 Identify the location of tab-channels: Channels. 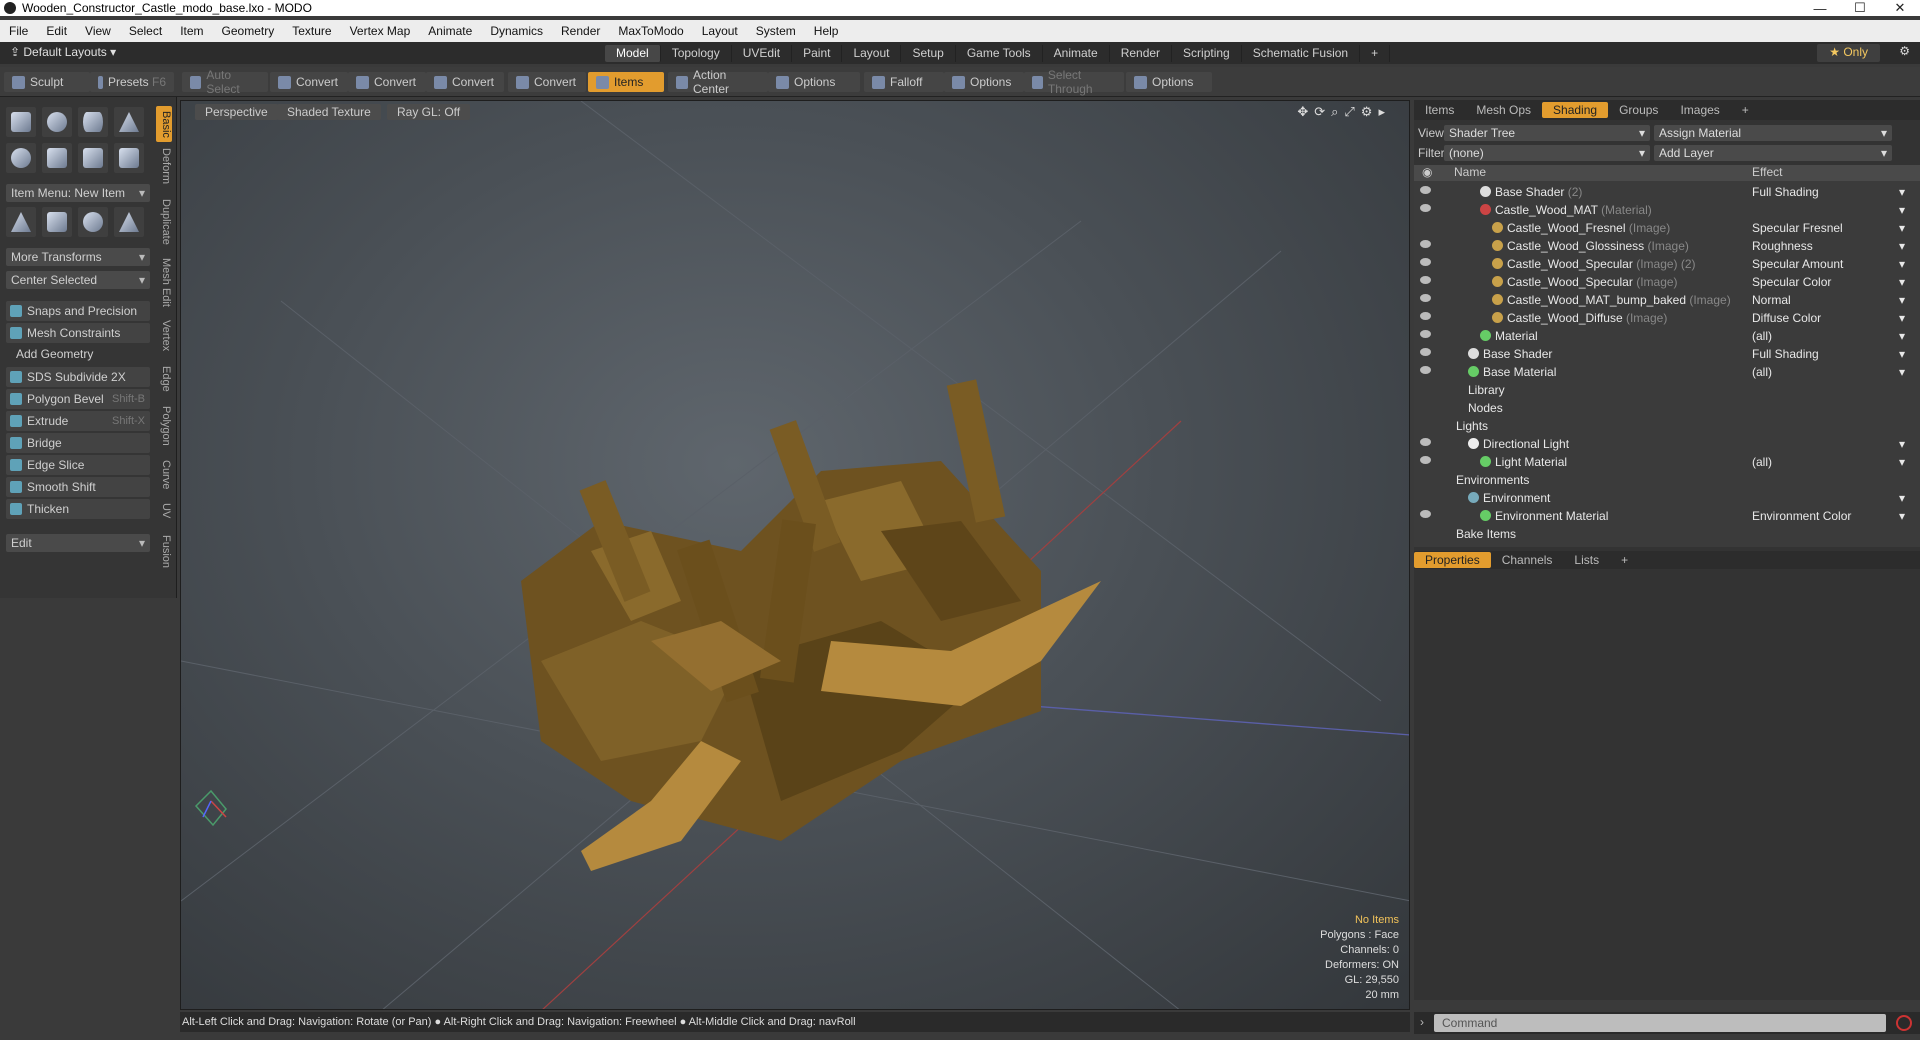
(1527, 560).